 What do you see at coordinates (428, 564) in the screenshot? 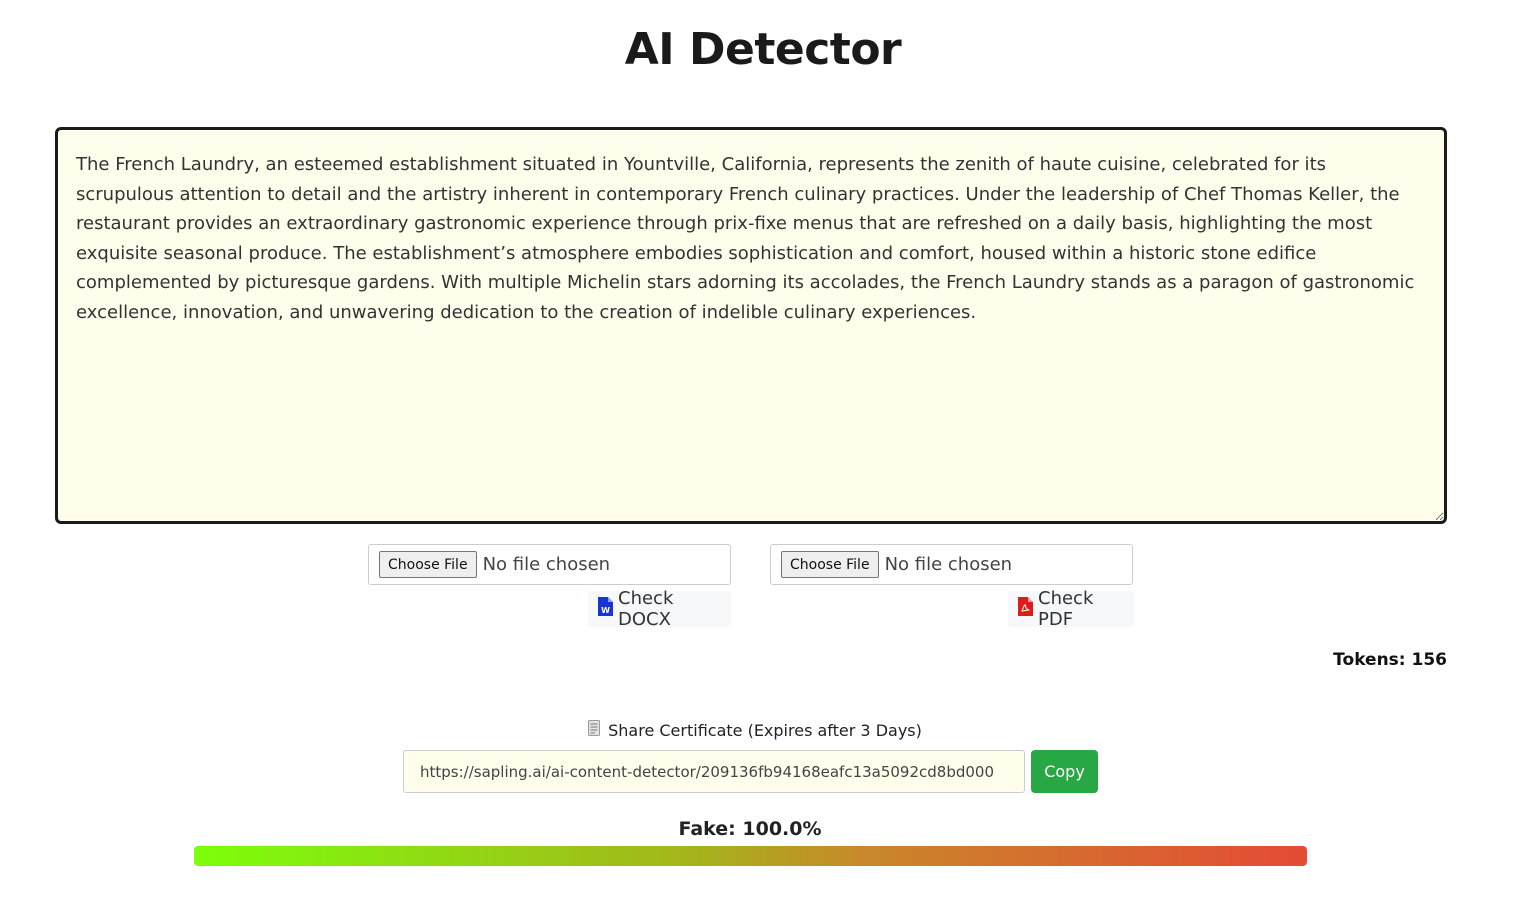
I see `docx-choose-file-button: Choose File` at bounding box center [428, 564].